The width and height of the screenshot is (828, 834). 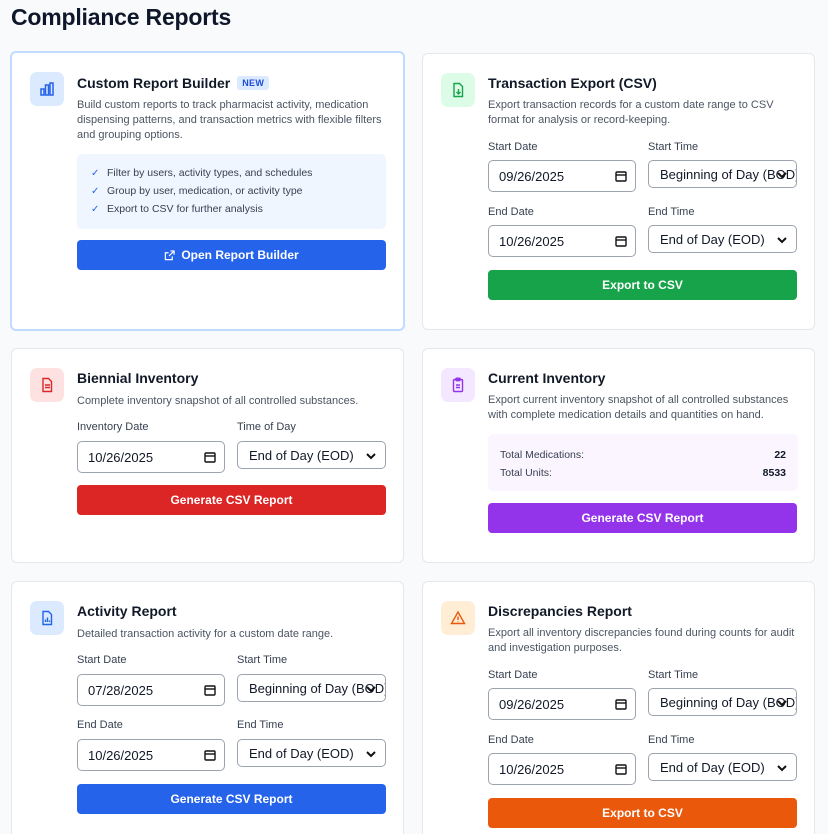 I want to click on stat-value: 22, so click(x=780, y=455).